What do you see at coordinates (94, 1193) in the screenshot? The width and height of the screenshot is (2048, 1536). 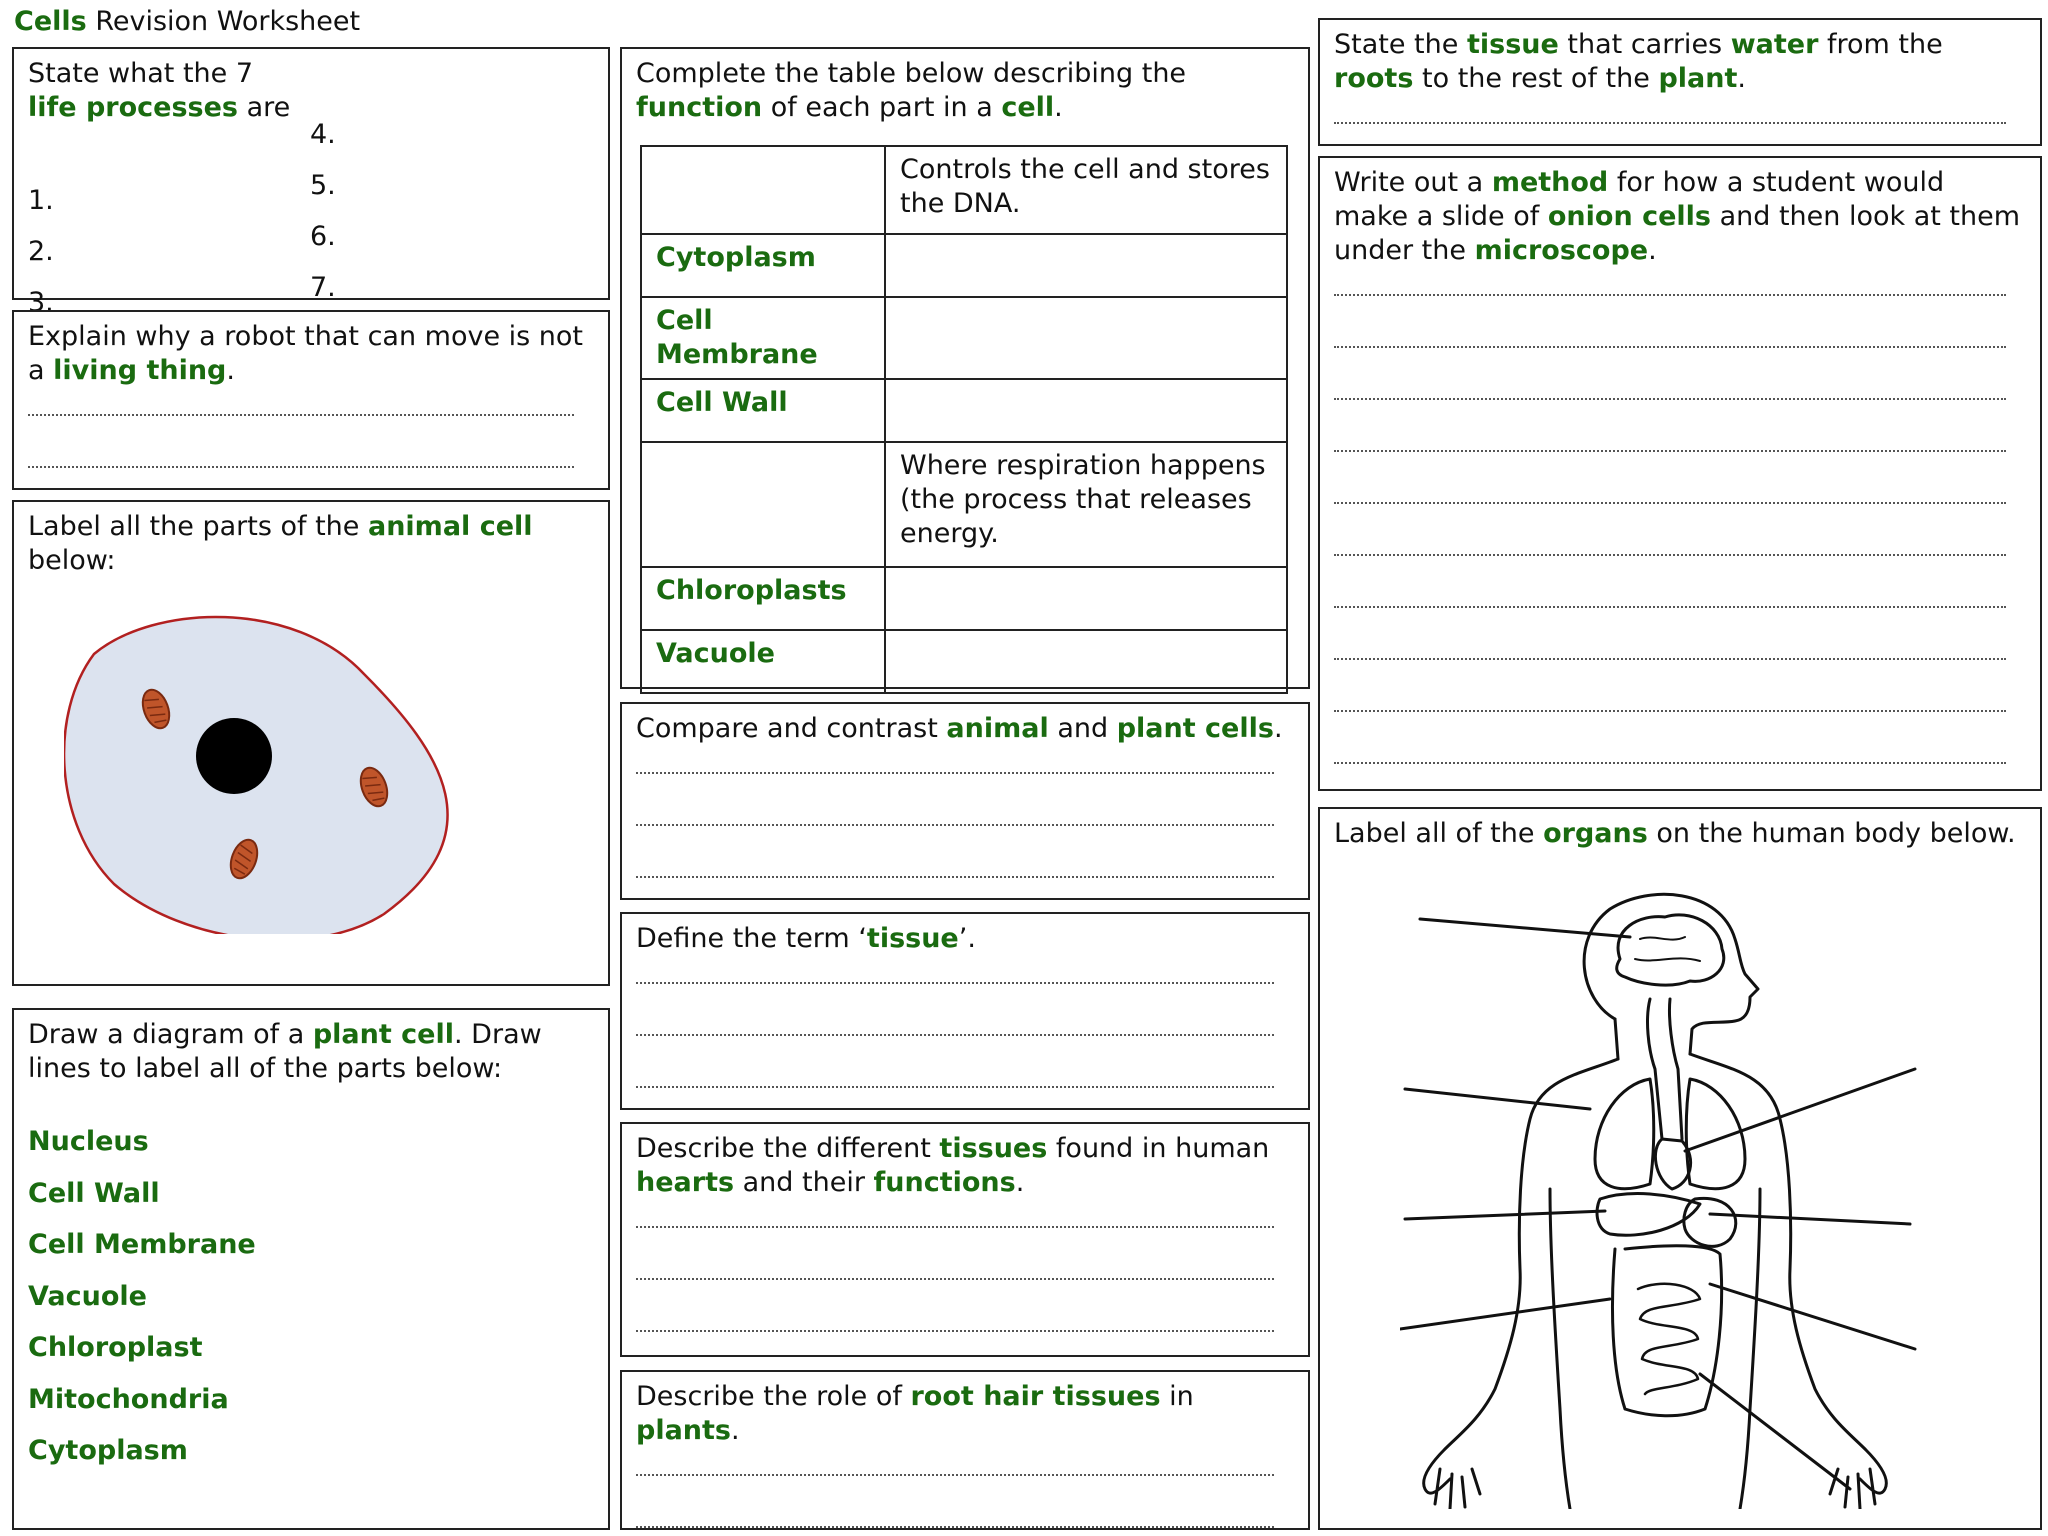 I see `plant-part-item: Cell Wall` at bounding box center [94, 1193].